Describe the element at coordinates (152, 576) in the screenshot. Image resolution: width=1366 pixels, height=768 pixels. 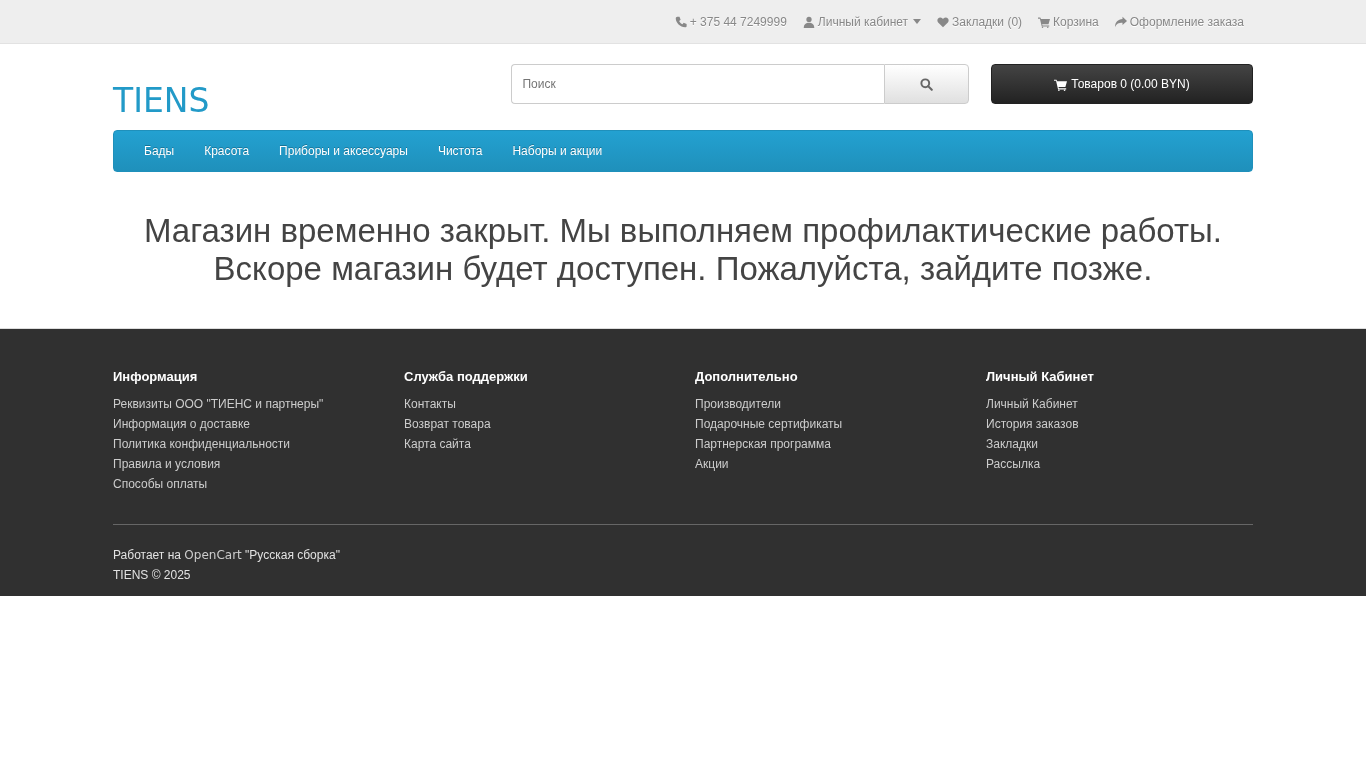
I see `copyright-text: TIENS © 2025` at that location.